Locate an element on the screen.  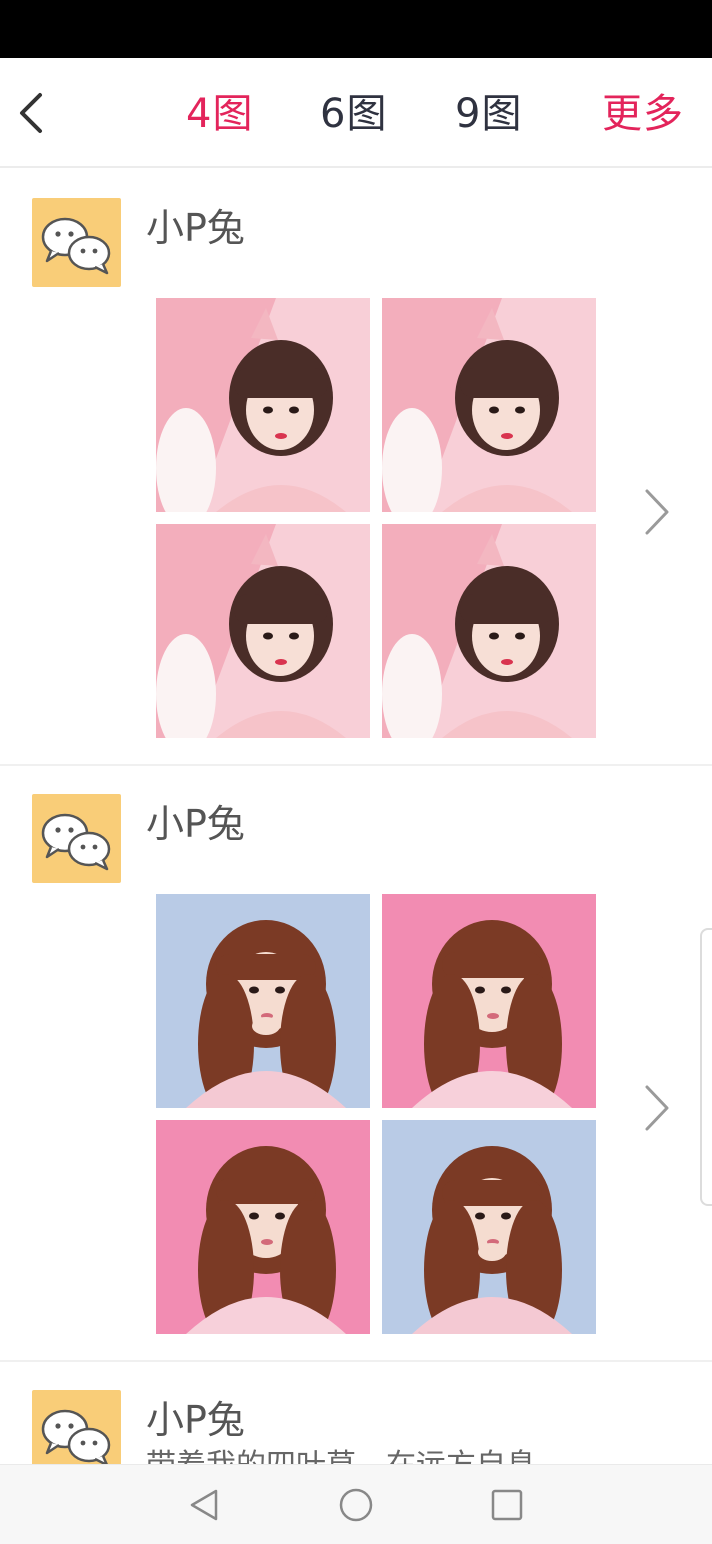
tab-6-photos: 6图 is located at coordinates (353, 114).